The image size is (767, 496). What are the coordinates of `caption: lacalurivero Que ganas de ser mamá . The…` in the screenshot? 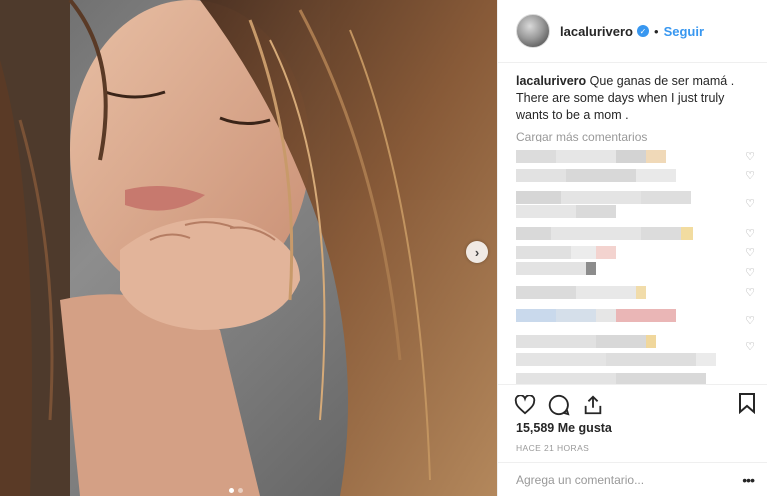 It's located at (636, 98).